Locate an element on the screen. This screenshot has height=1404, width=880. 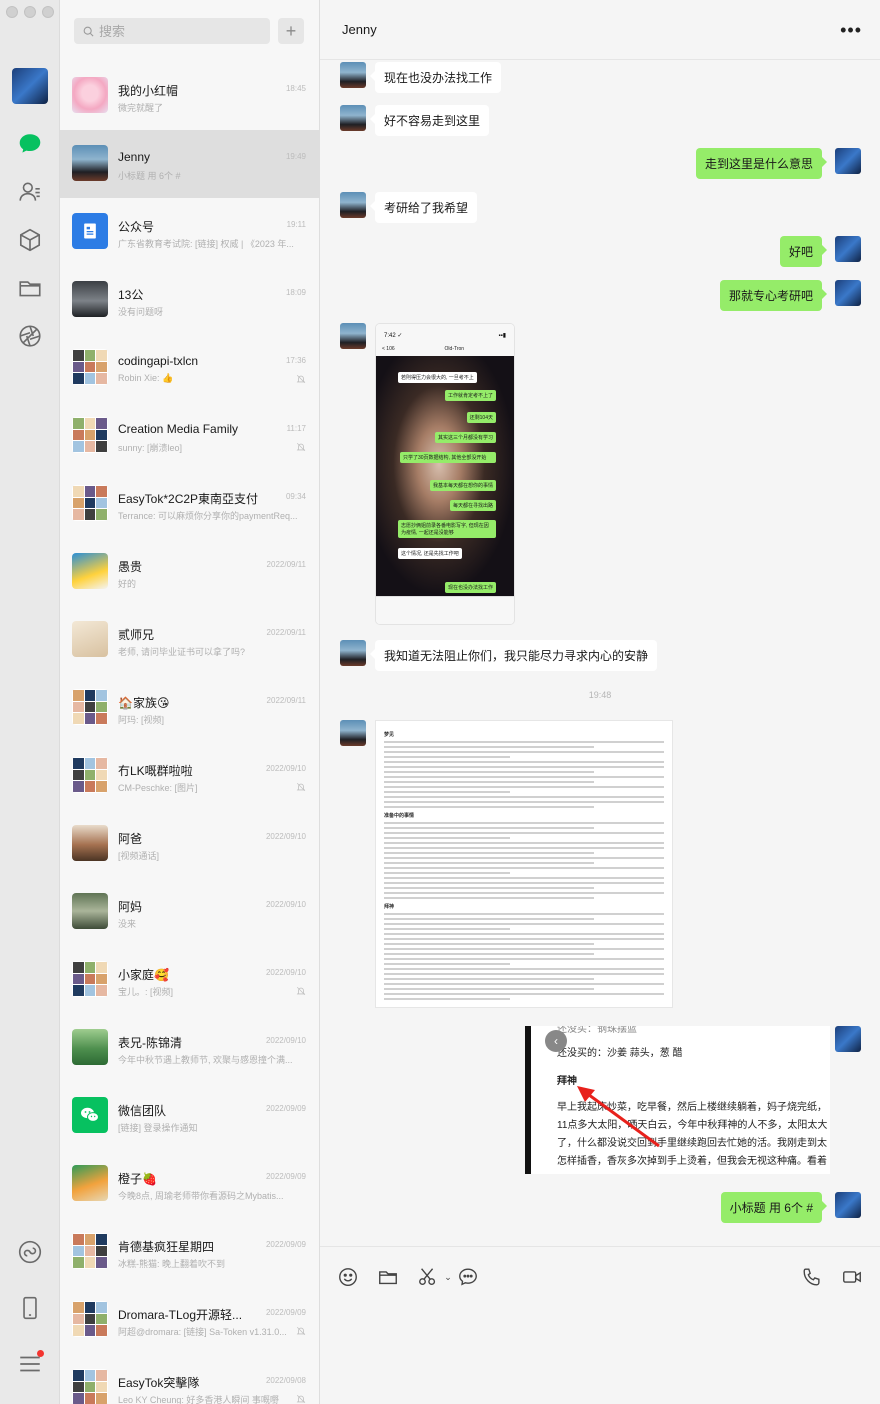
chat-preview: Leo KY Cheung: 好多香港人瞬间 事嘅嘢 is located at coordinates (198, 1399).